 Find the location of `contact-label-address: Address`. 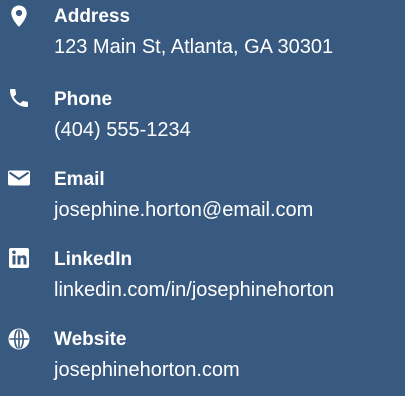

contact-label-address: Address is located at coordinates (92, 16).